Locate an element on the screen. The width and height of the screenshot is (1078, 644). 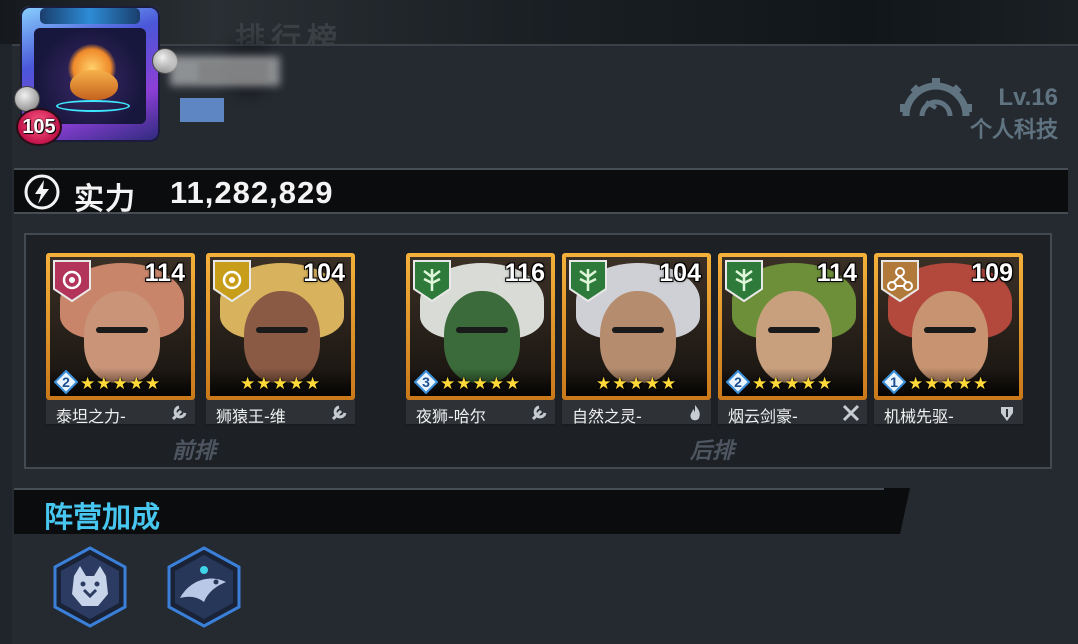
hero-name-bar: 夜狮-哈尔 is located at coordinates (480, 413).